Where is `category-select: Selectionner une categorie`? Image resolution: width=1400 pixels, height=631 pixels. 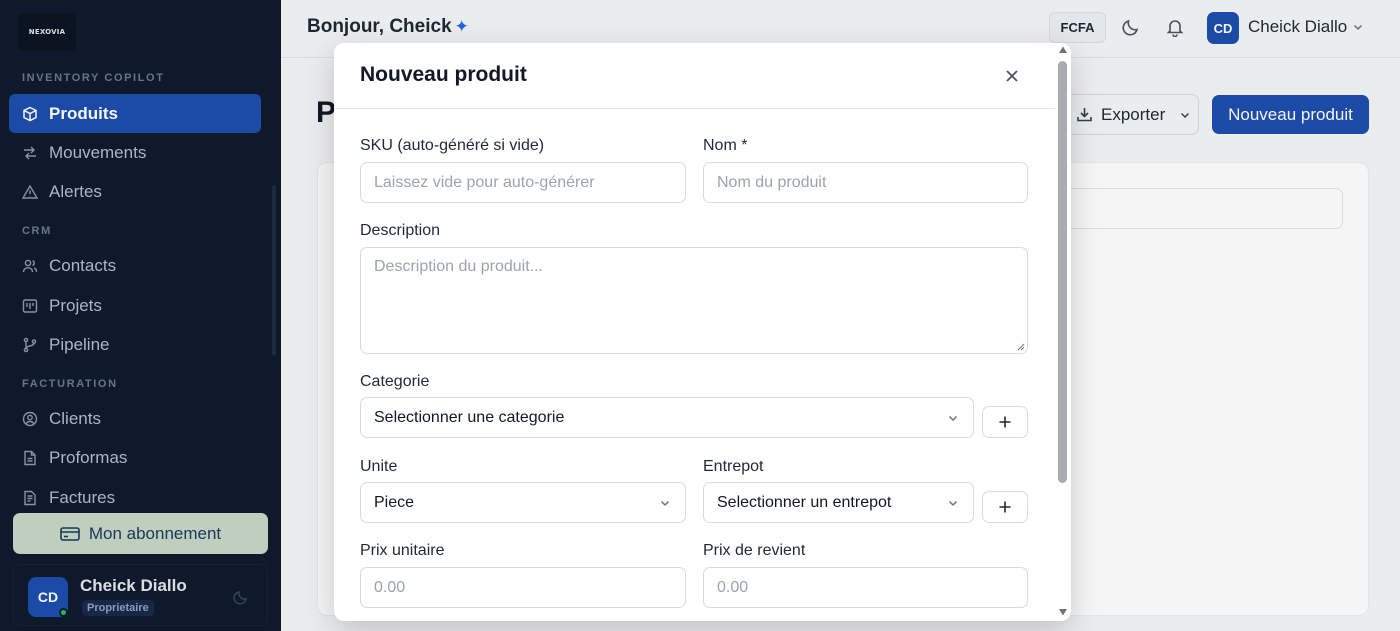
category-select: Selectionner une categorie is located at coordinates (667, 417).